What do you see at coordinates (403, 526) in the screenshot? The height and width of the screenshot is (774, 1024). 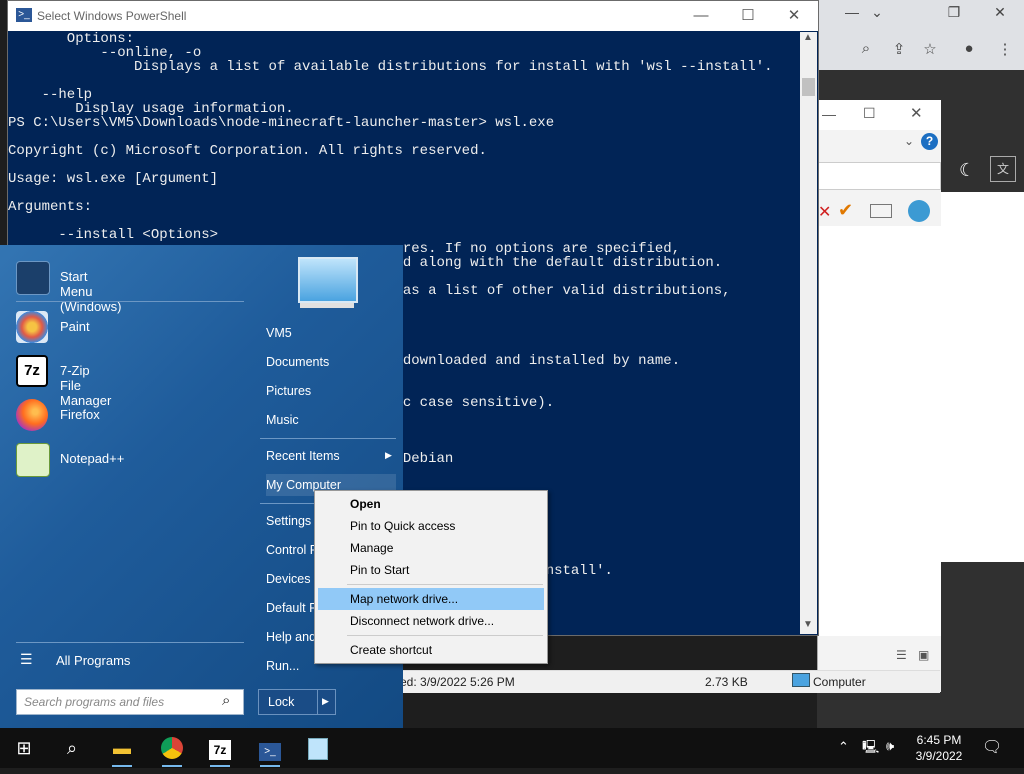 I see `ctx-label: Pin to Quick access` at bounding box center [403, 526].